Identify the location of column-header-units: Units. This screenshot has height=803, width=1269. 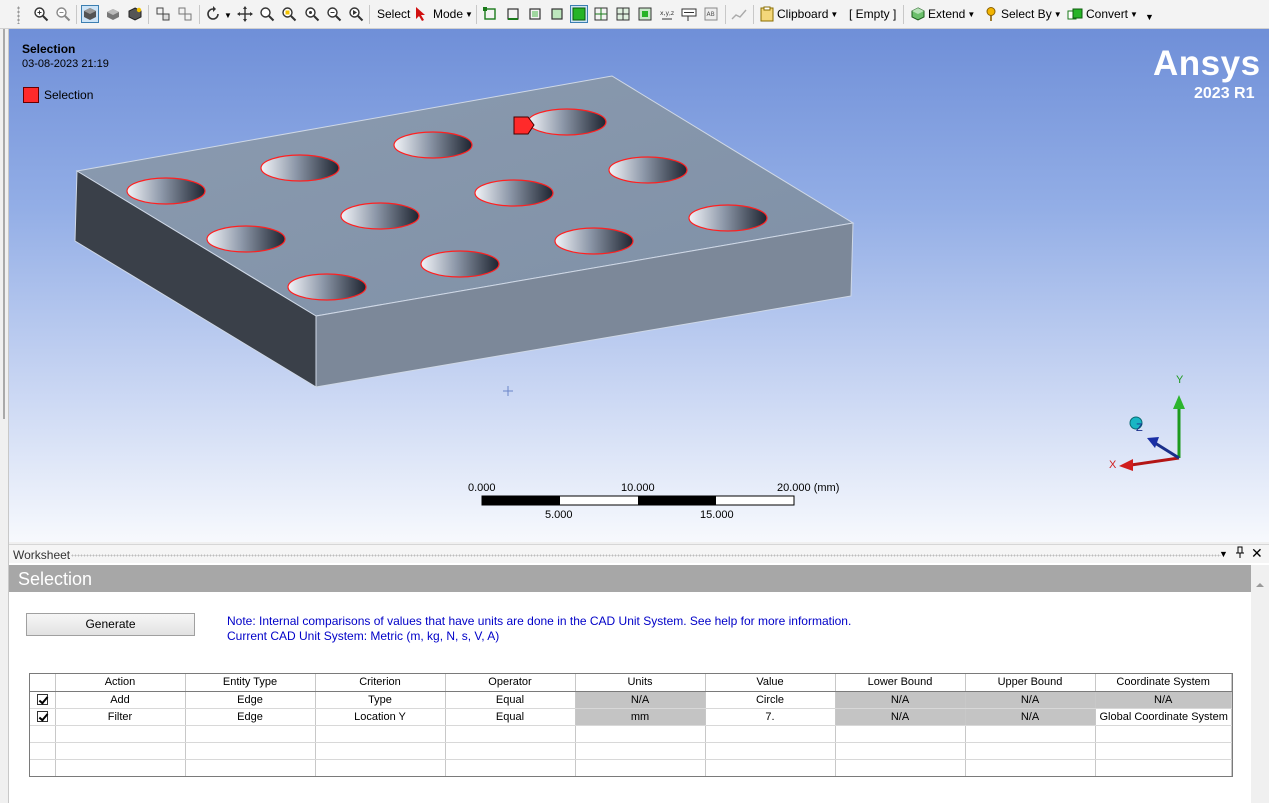
(640, 683).